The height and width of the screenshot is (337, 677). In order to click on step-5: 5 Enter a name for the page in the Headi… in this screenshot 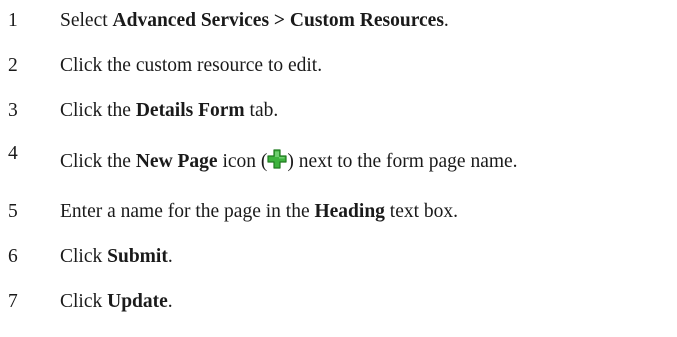, I will do `click(338, 212)`.